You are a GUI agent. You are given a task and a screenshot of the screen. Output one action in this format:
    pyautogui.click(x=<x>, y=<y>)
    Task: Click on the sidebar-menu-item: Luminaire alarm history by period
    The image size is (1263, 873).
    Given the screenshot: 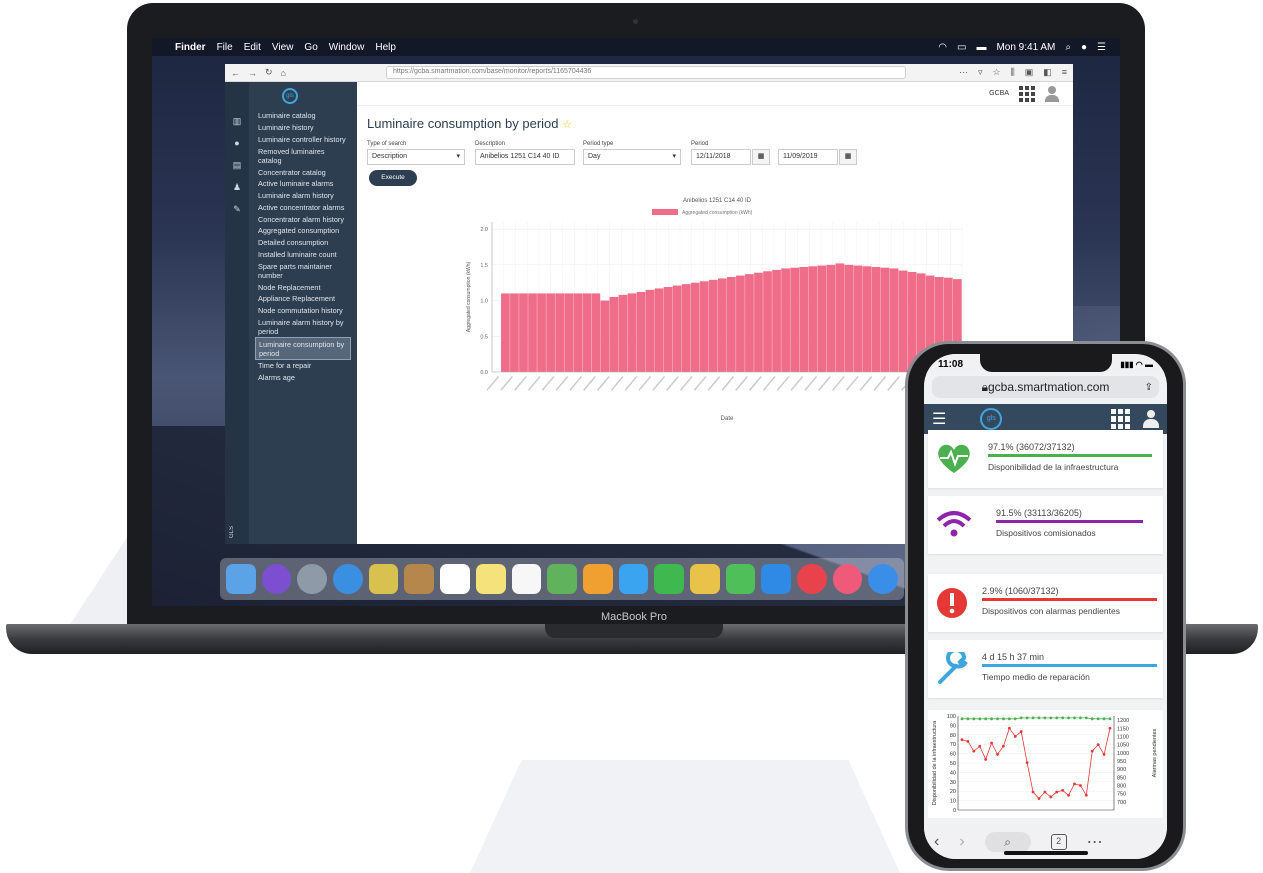 What is the action you would take?
    pyautogui.click(x=303, y=327)
    